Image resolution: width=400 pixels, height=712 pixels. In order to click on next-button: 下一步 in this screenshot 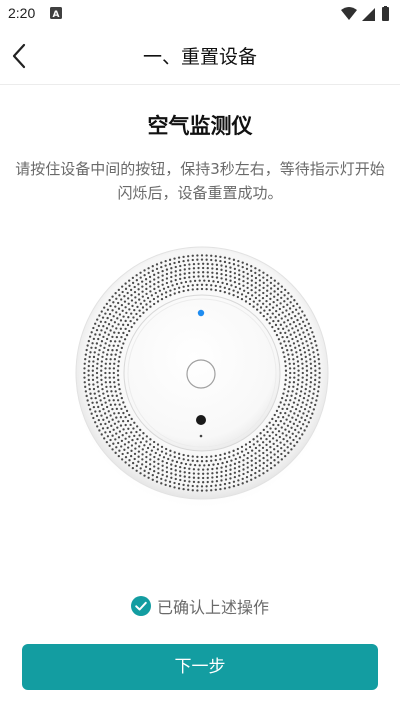, I will do `click(200, 667)`.